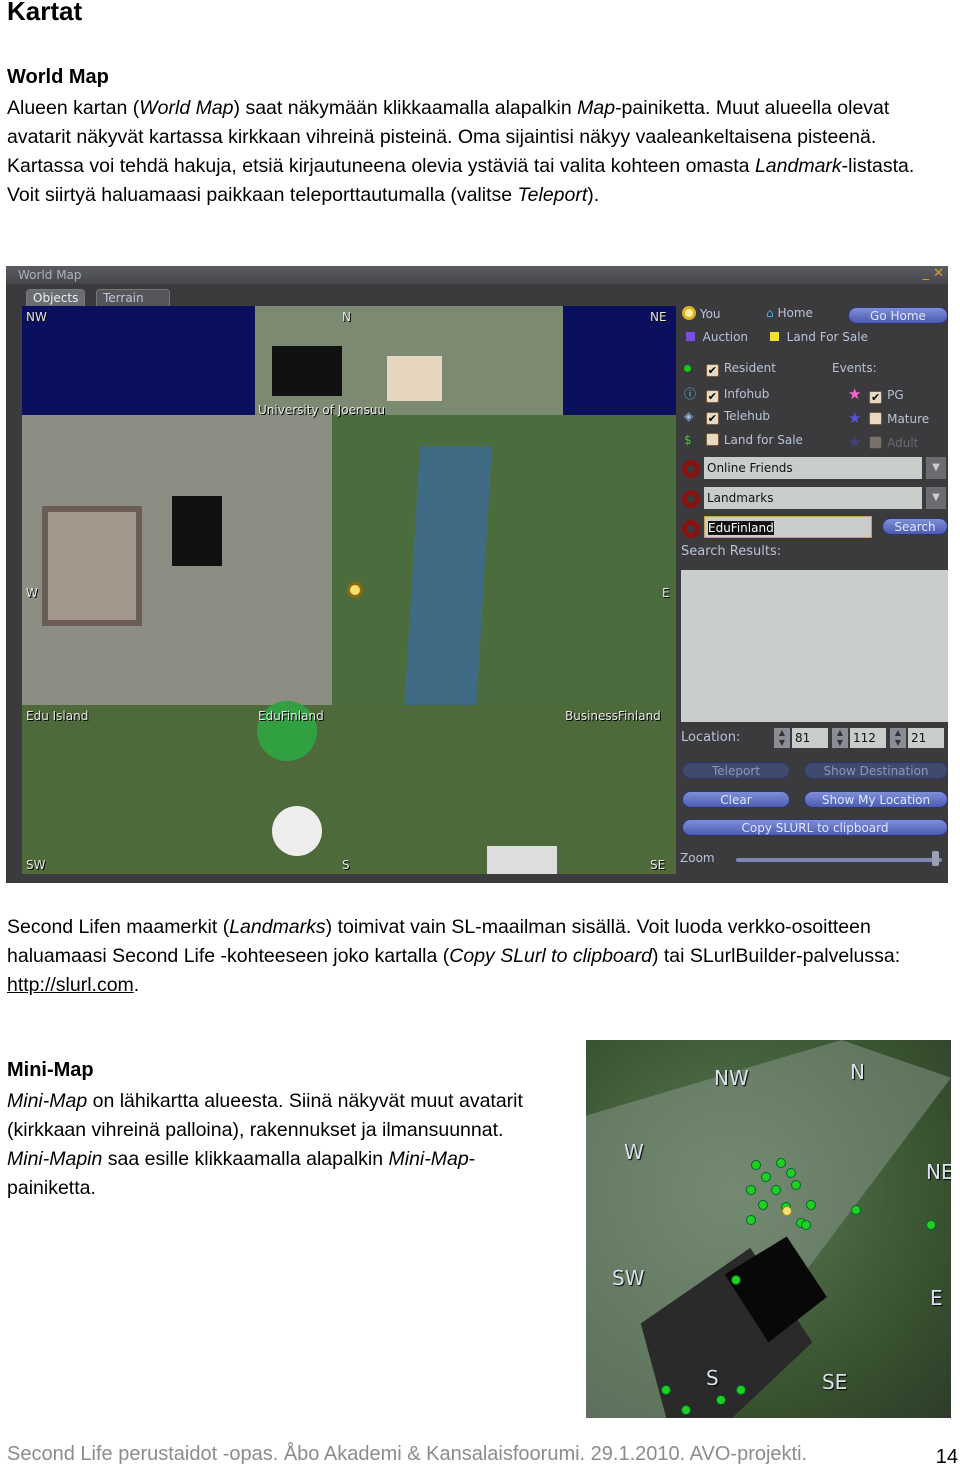 Image resolution: width=960 pixels, height=1472 pixels. I want to click on search-results-list, so click(814, 646).